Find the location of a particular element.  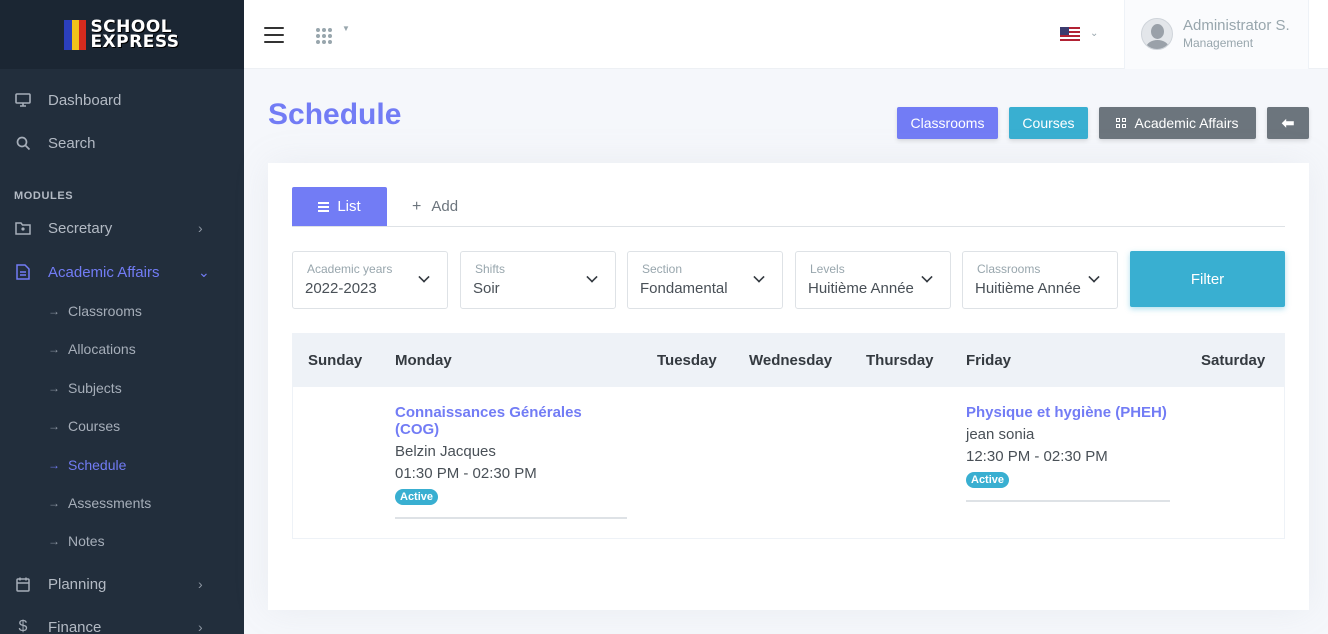

us-flag-icon is located at coordinates (1070, 34).